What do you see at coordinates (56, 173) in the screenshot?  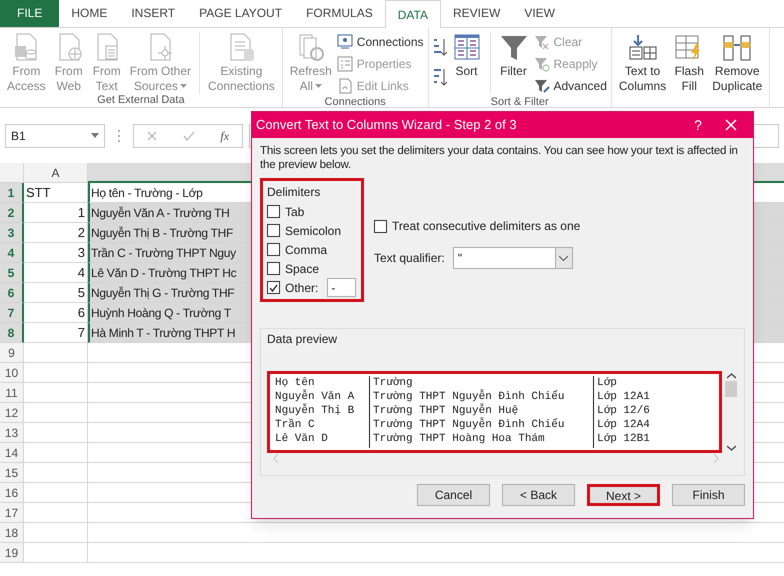 I see `column-header: A` at bounding box center [56, 173].